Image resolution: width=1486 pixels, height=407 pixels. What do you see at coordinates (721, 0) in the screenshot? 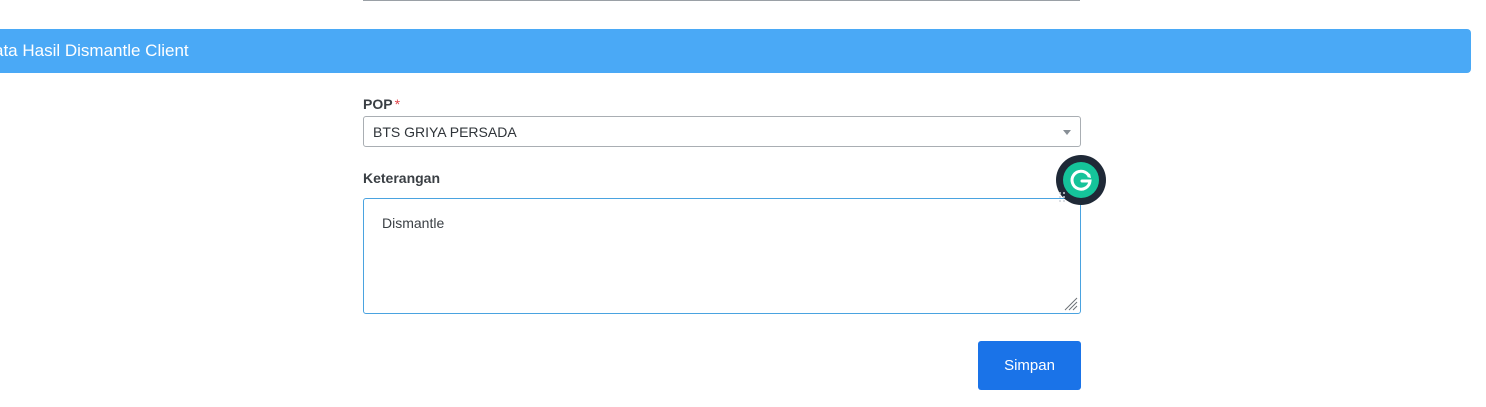
I see `divider` at bounding box center [721, 0].